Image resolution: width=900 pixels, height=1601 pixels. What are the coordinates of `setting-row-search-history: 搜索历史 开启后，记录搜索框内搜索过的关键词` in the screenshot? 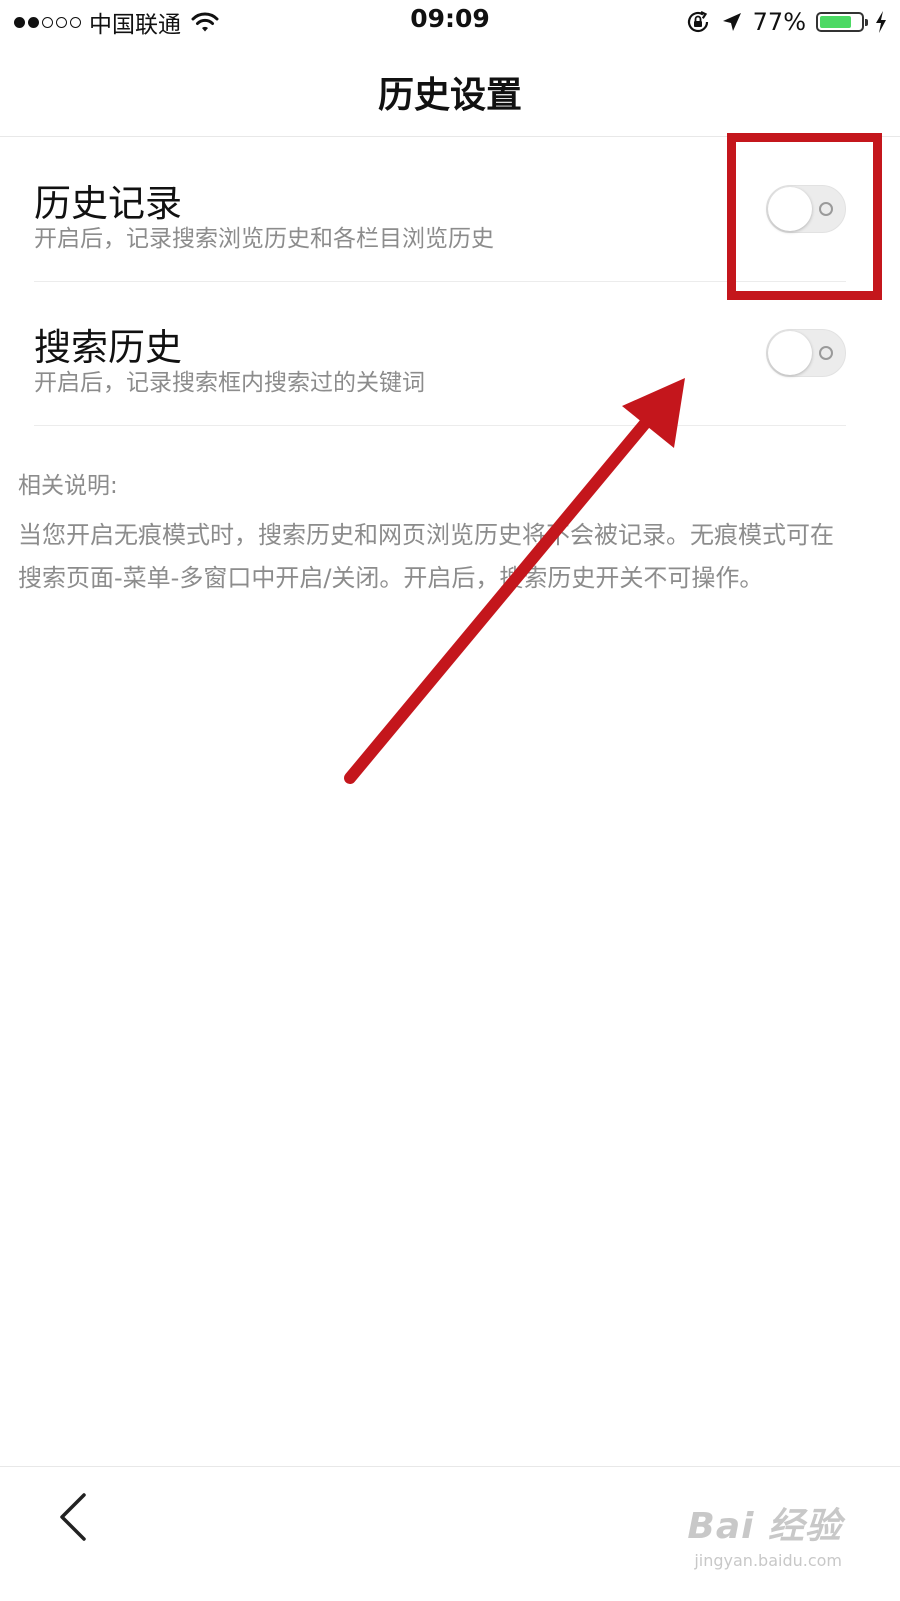 It's located at (440, 353).